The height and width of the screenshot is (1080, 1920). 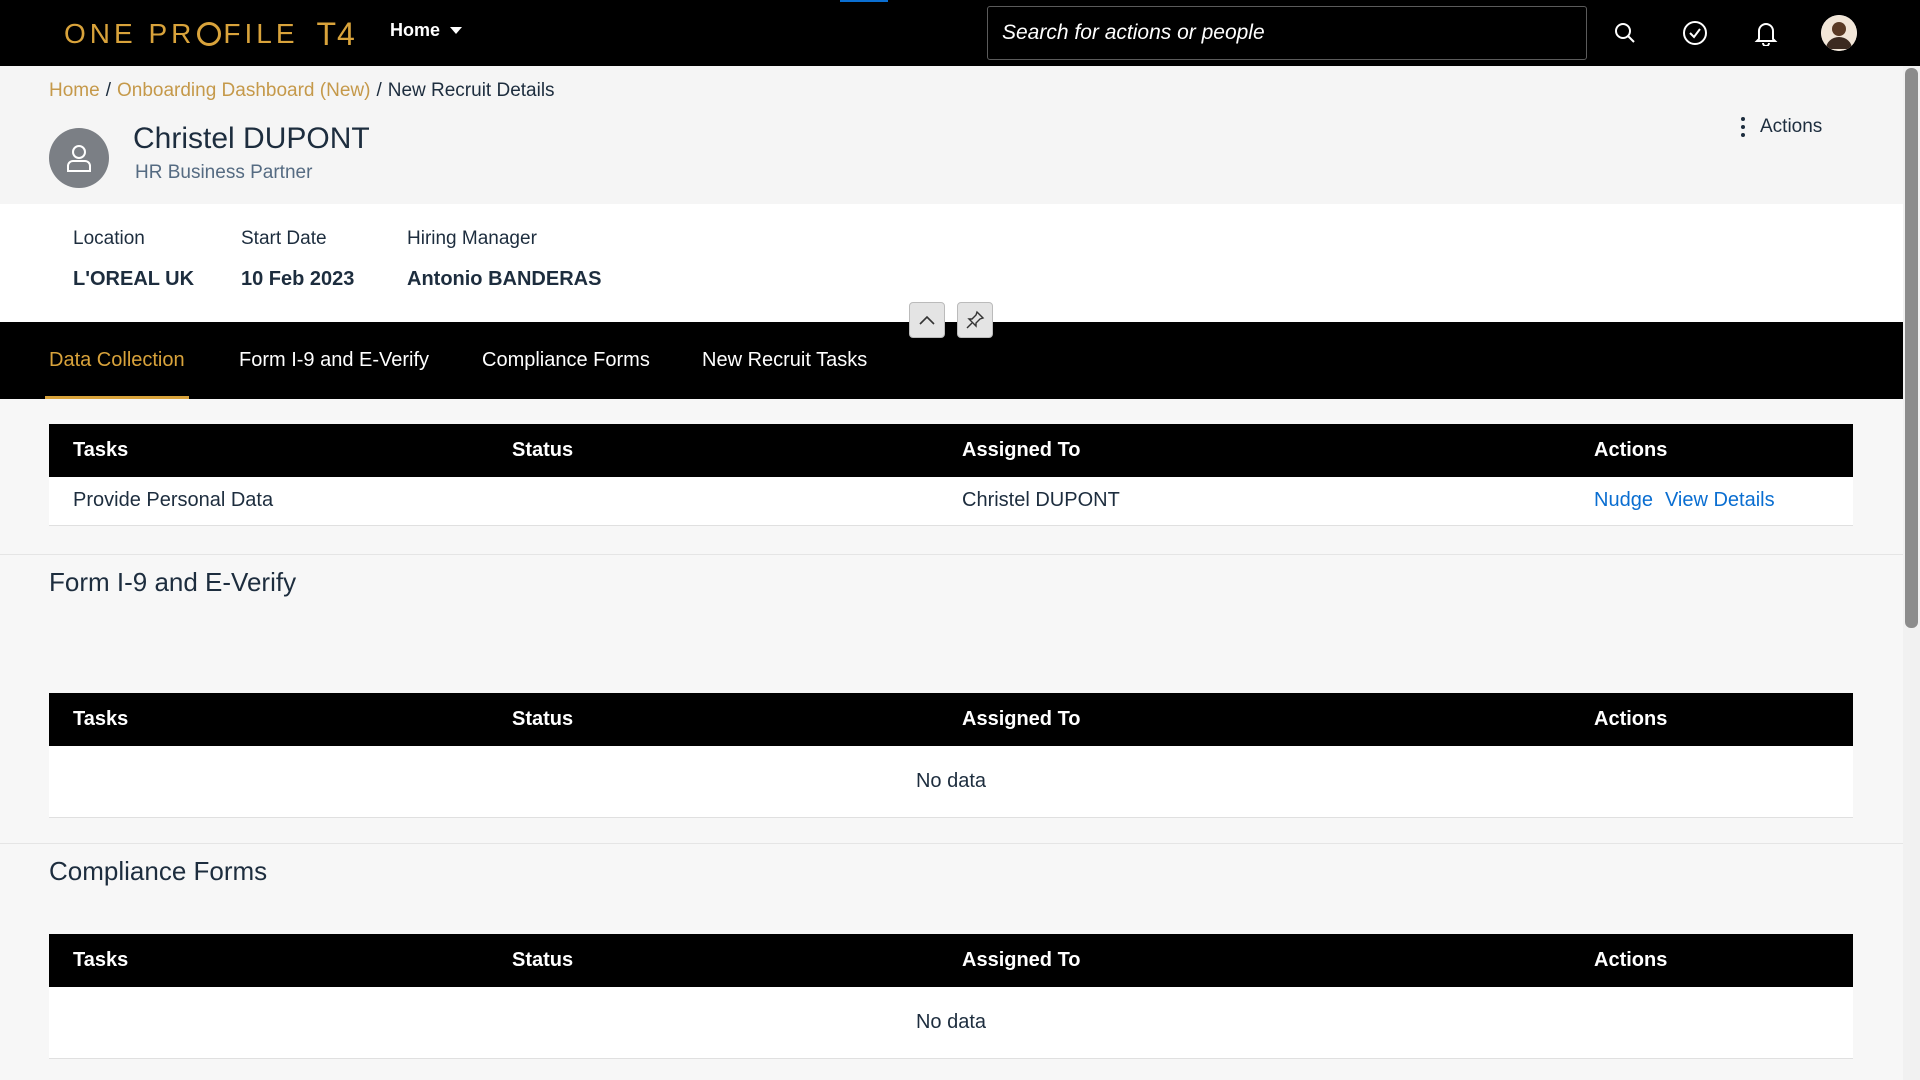 I want to click on actions-cell: Nudge View Details, so click(x=1711, y=501).